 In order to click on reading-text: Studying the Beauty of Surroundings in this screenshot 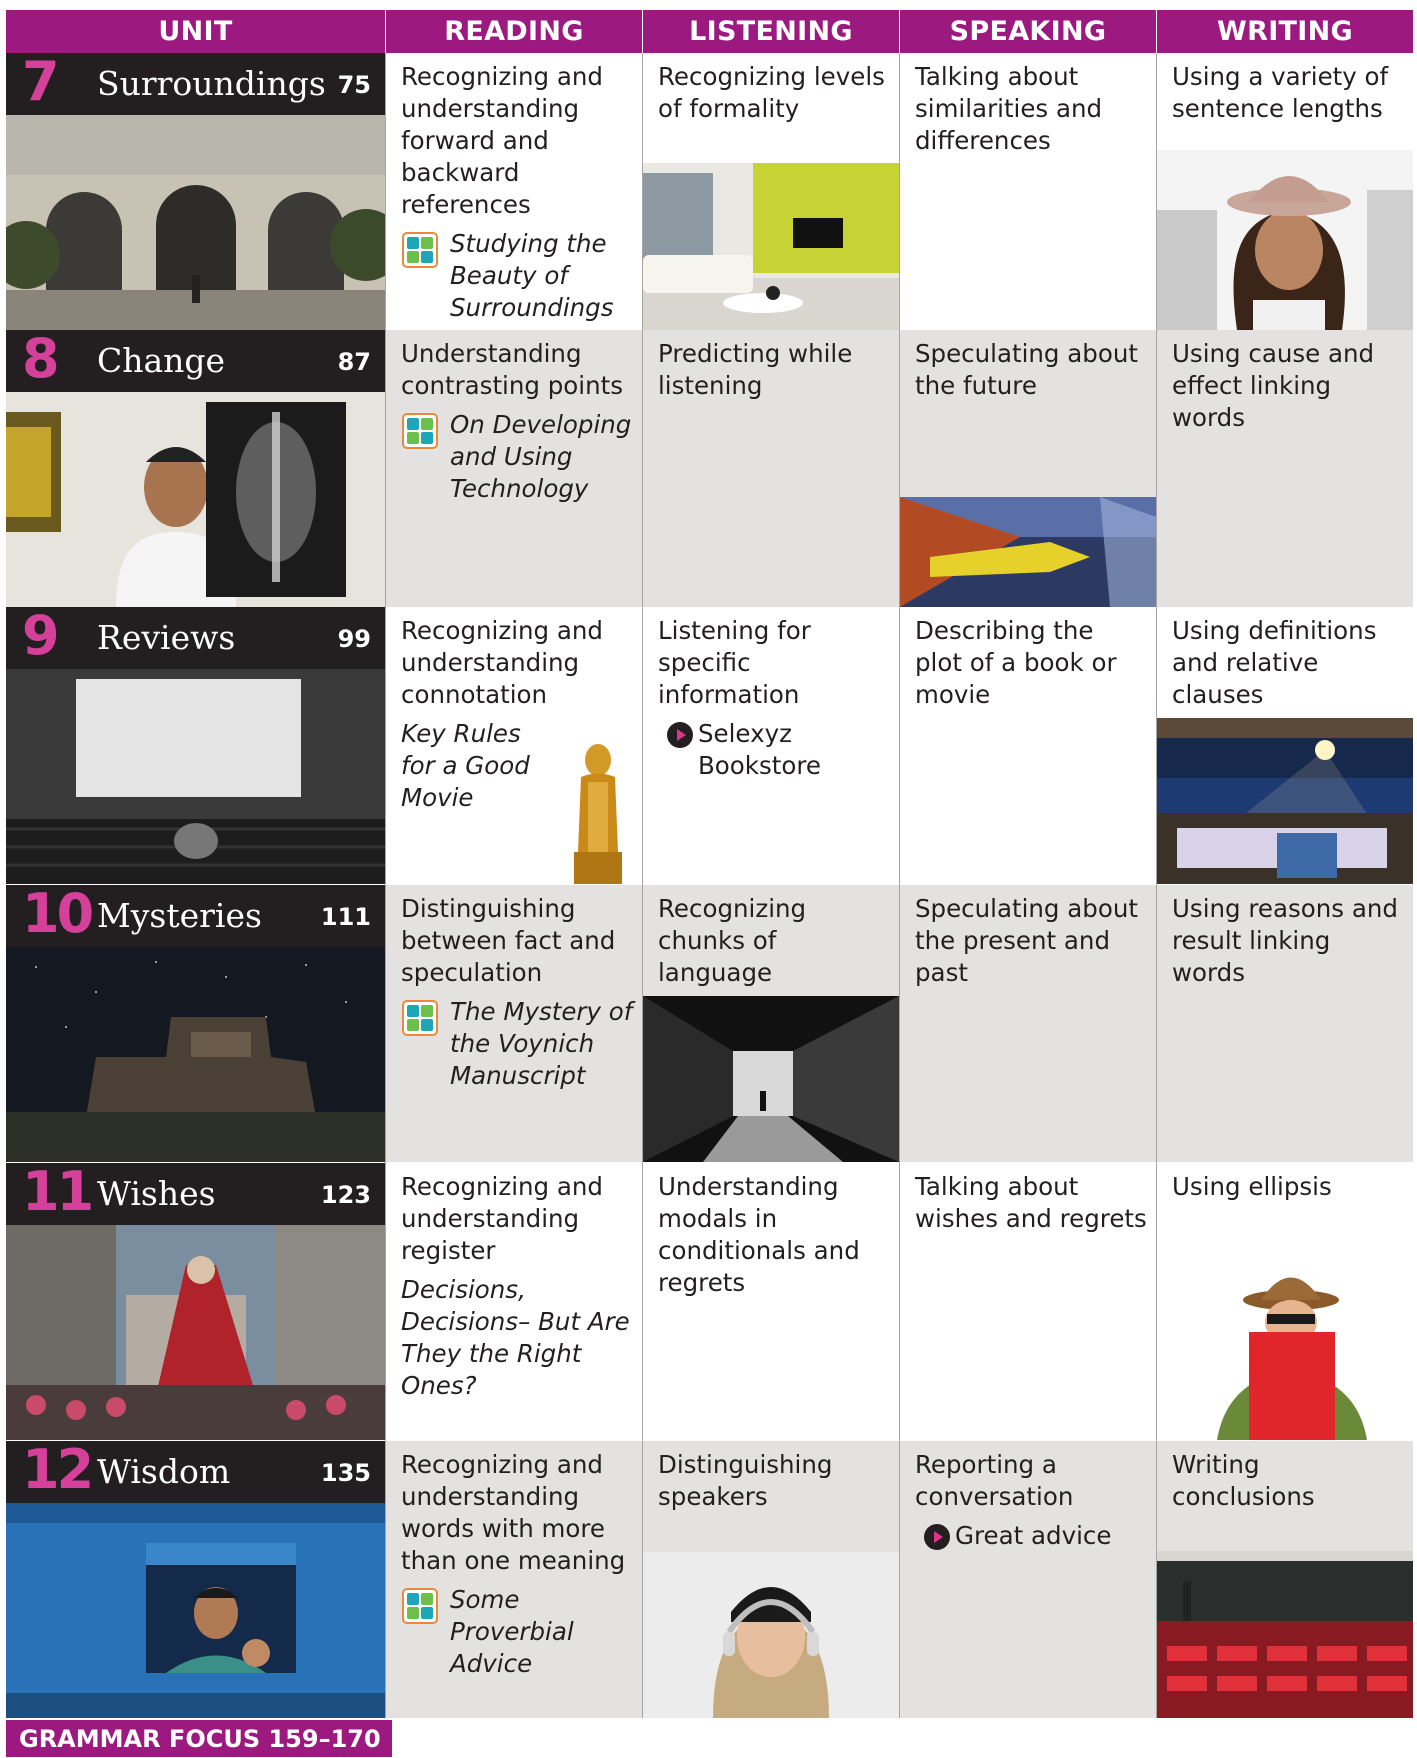, I will do `click(517, 276)`.